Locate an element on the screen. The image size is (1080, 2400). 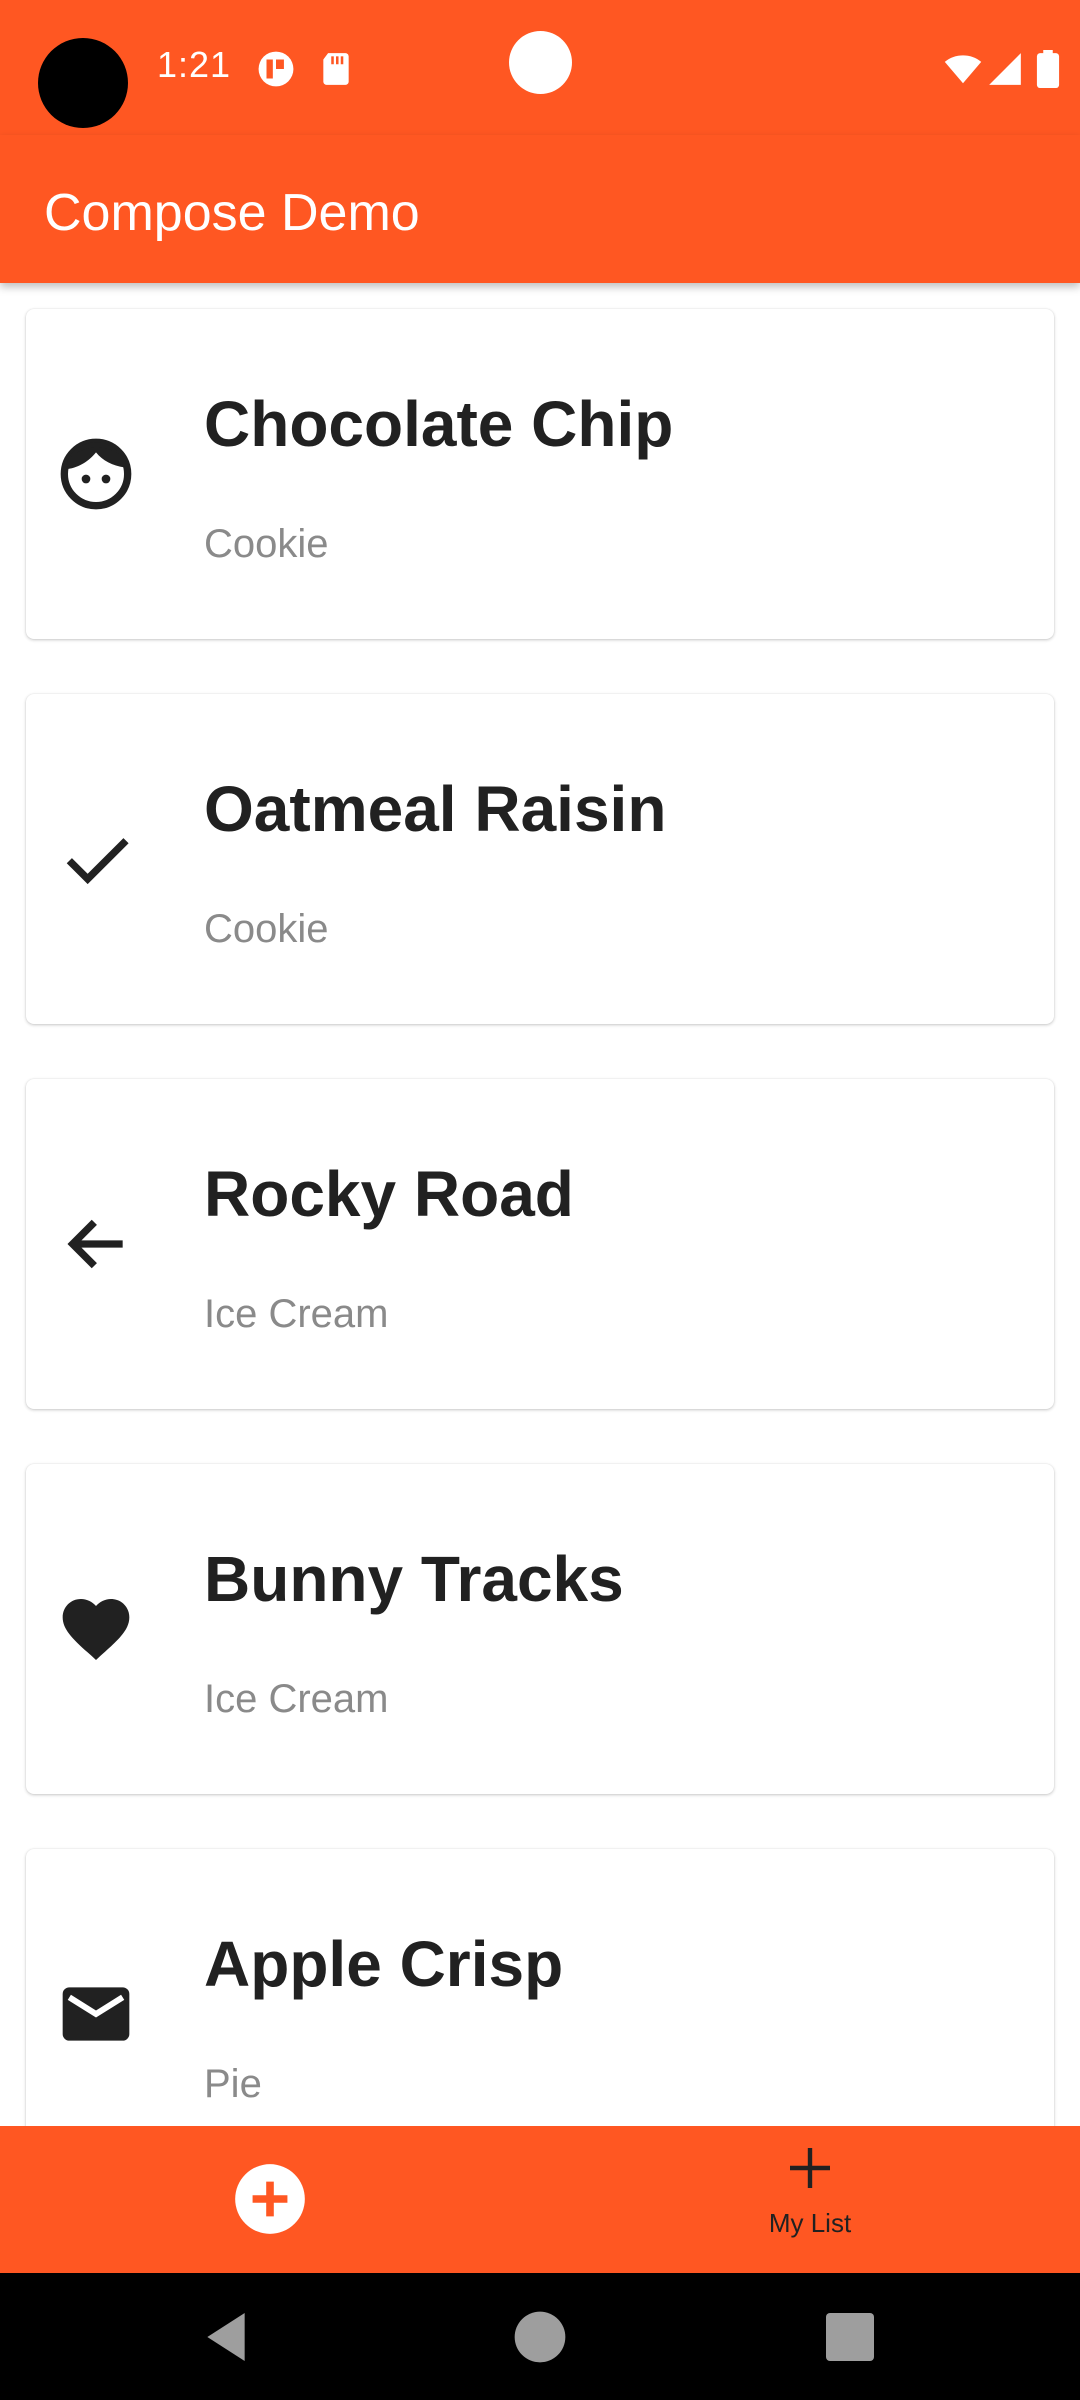
recents-icon is located at coordinates (850, 2337).